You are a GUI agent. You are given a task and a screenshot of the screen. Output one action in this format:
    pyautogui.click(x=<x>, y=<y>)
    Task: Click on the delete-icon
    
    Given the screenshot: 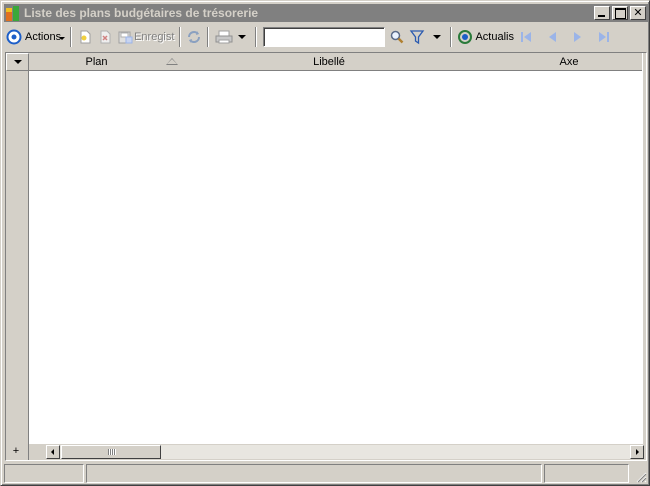 What is the action you would take?
    pyautogui.click(x=105, y=37)
    